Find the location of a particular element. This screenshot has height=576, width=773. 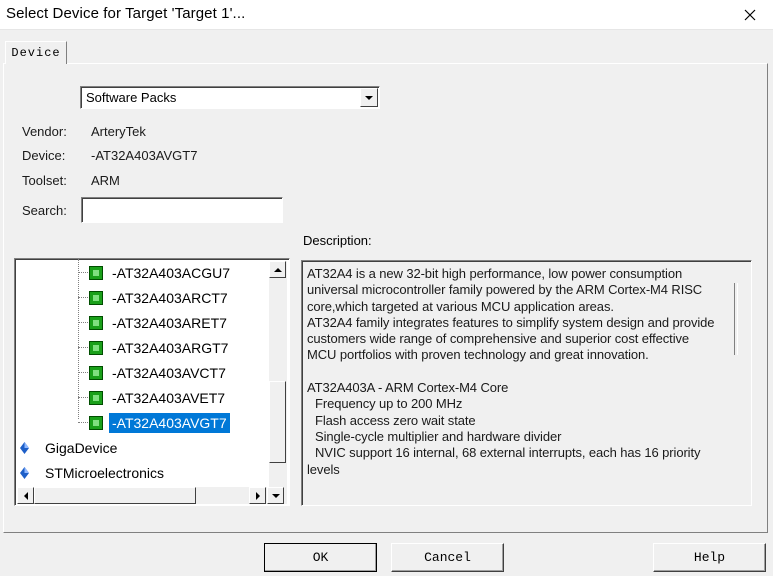

tree-item-vendor: STMicroelectronics is located at coordinates (92, 472).